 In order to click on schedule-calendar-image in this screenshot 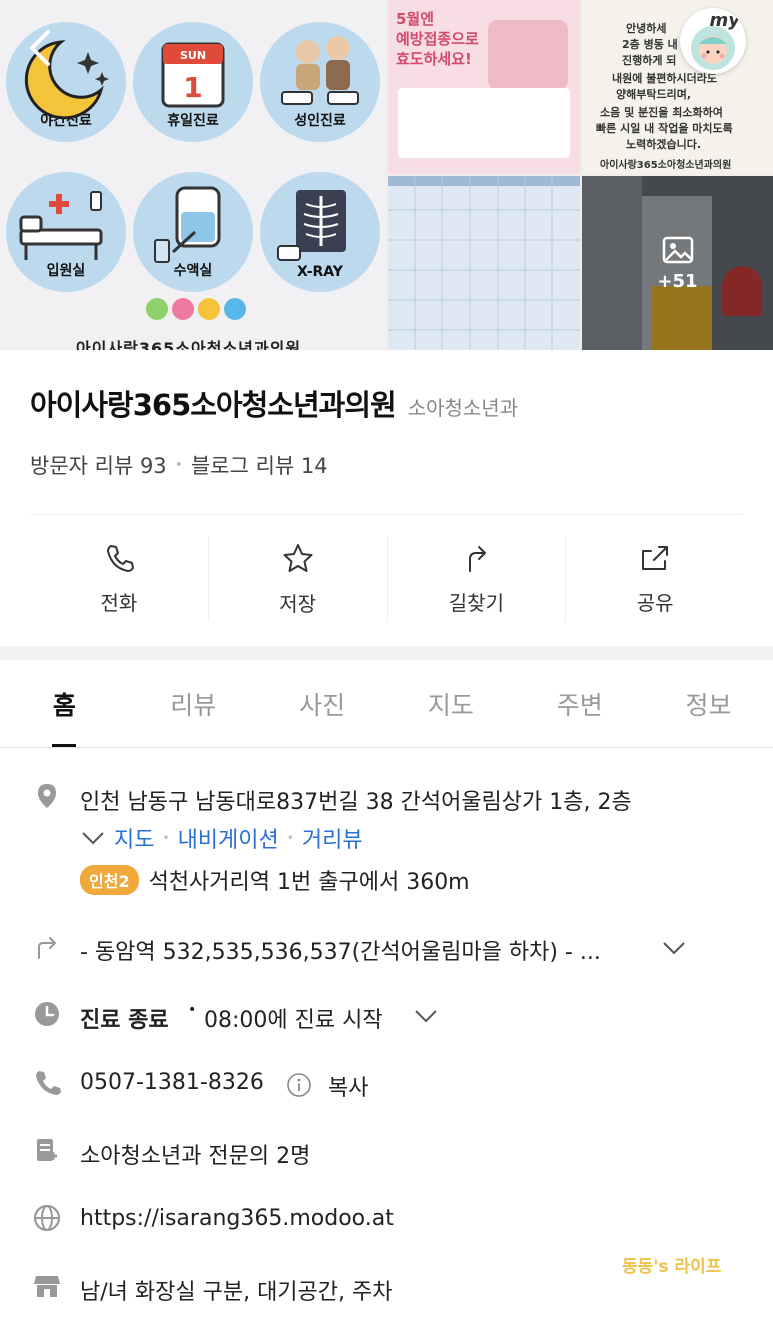, I will do `click(484, 263)`.